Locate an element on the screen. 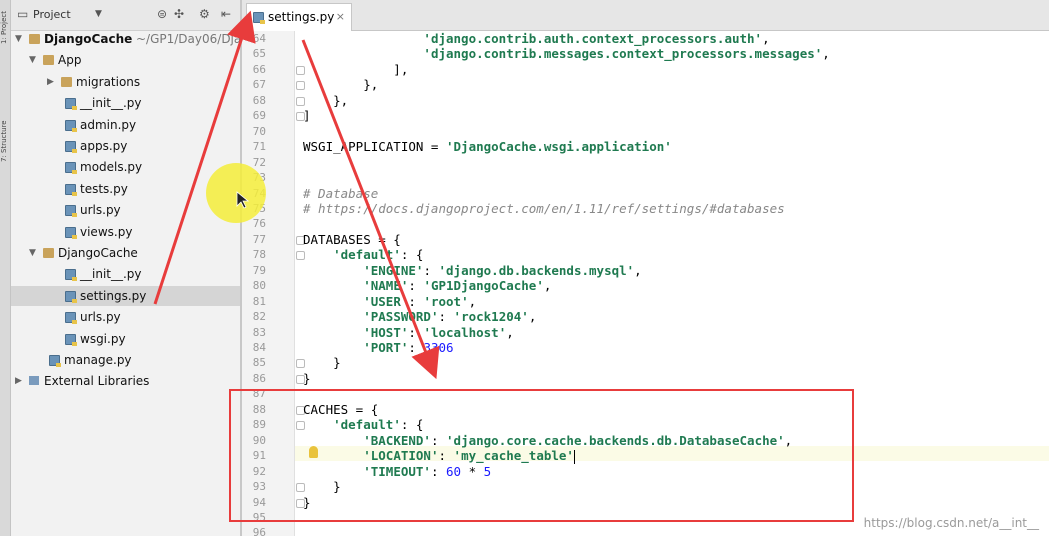 This screenshot has width=1049, height=540. annotation-box is located at coordinates (541, 455).